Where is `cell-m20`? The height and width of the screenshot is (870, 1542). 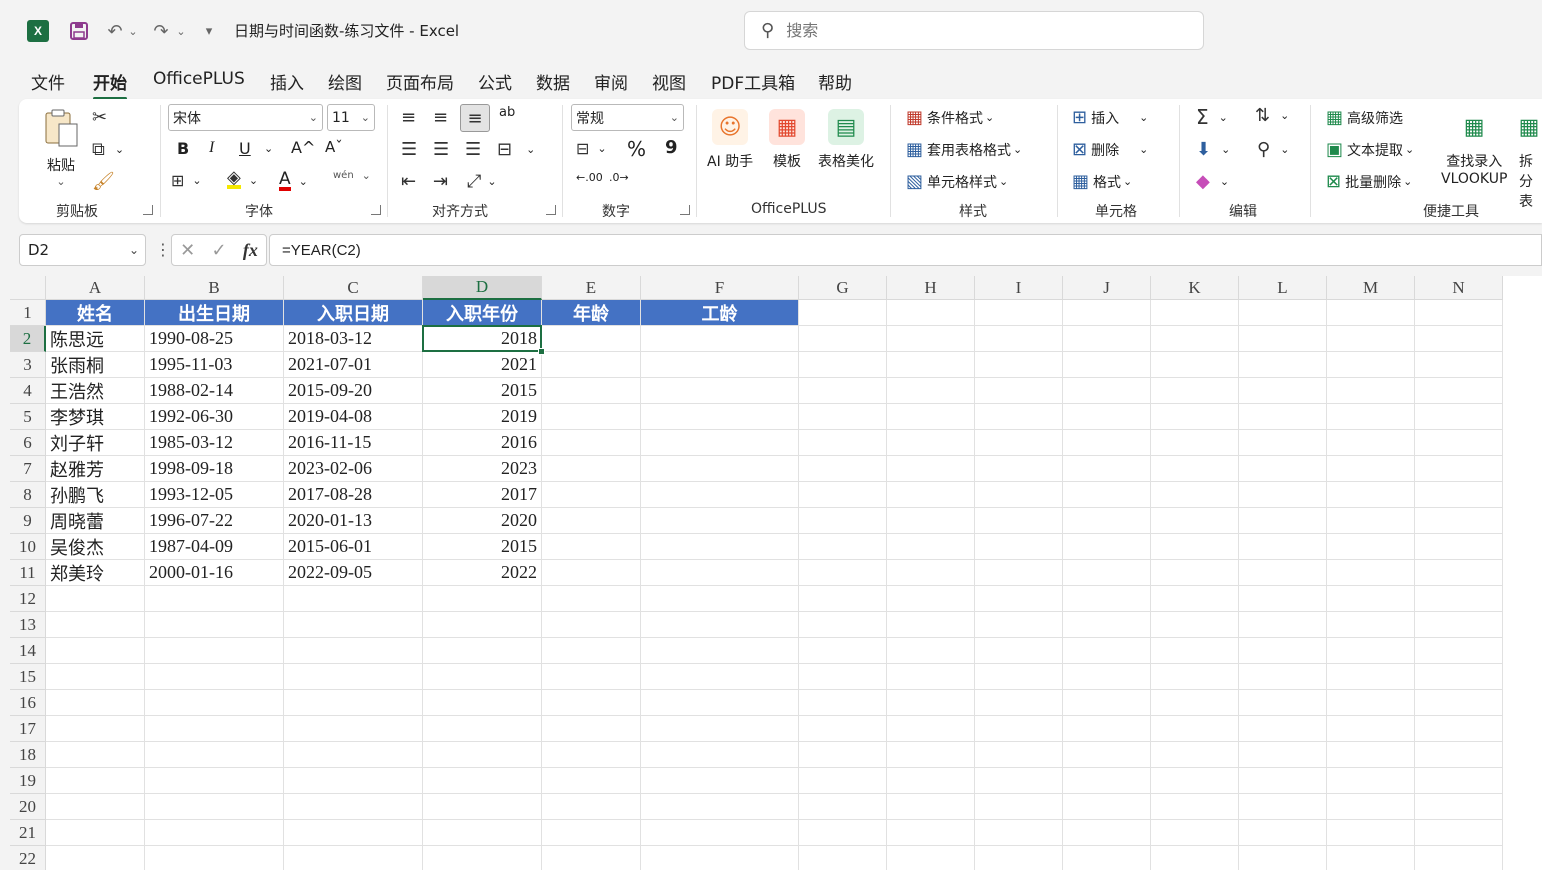
cell-m20 is located at coordinates (1371, 807).